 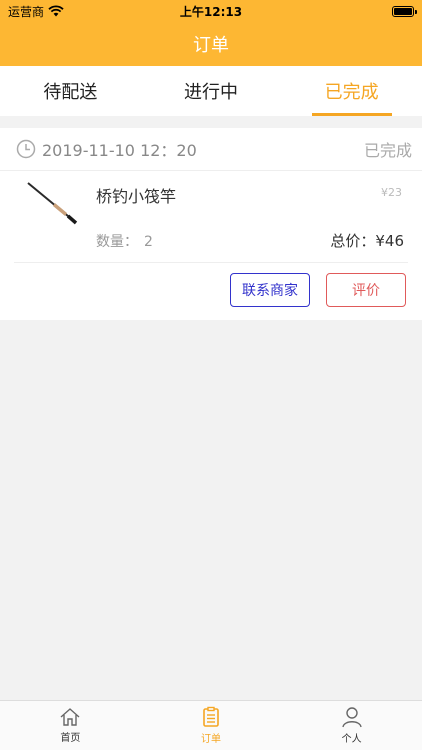 I want to click on quantity-label: 数量：, so click(x=117, y=242).